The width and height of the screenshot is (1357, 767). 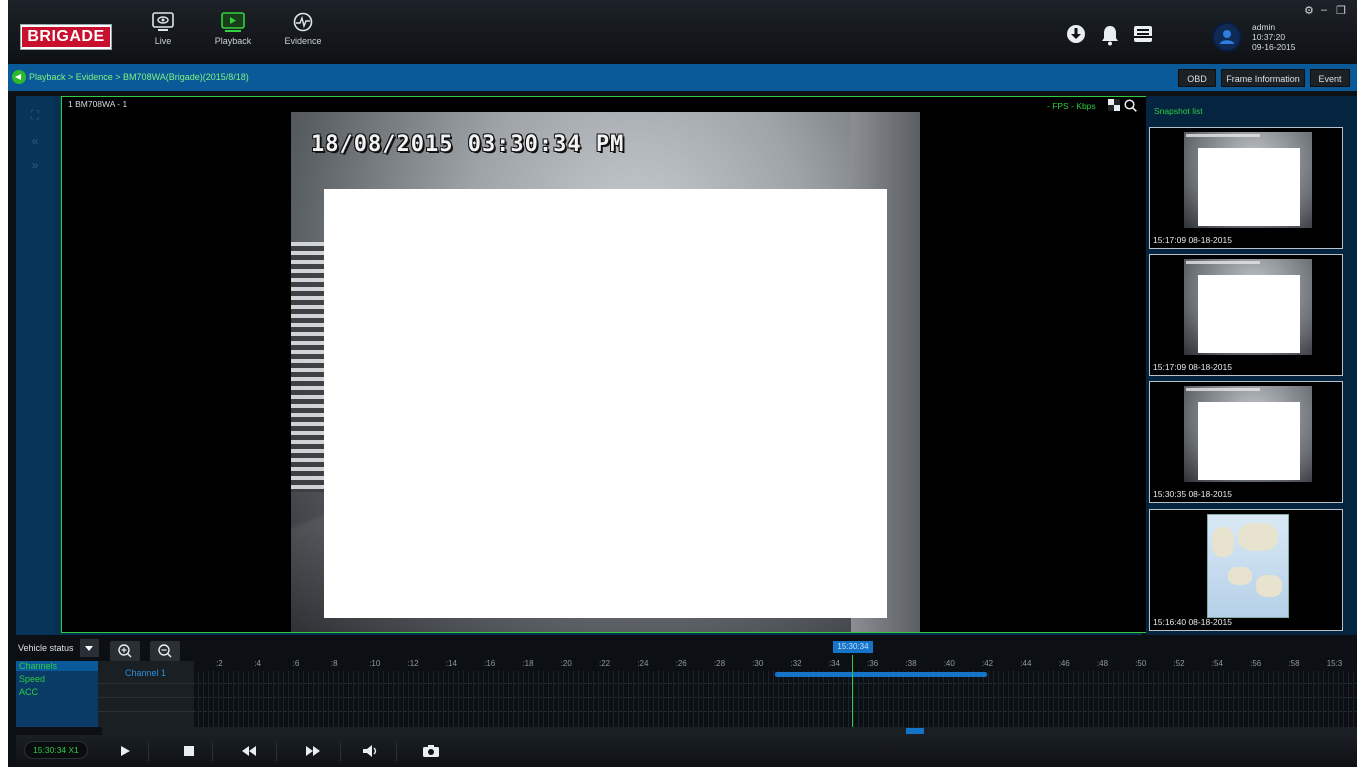 What do you see at coordinates (775, 699) in the screenshot?
I see `timeline-grid` at bounding box center [775, 699].